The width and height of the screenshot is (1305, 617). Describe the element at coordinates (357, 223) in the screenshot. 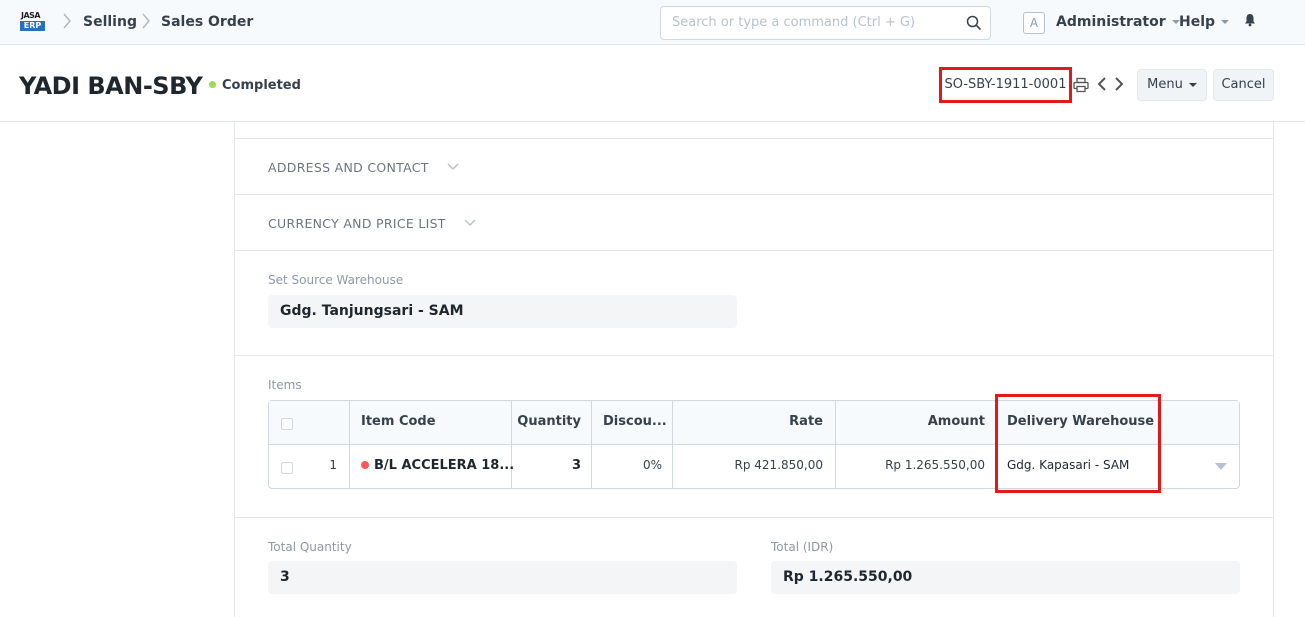

I see `section-title: CURRENCY AND PRICE LIST` at that location.